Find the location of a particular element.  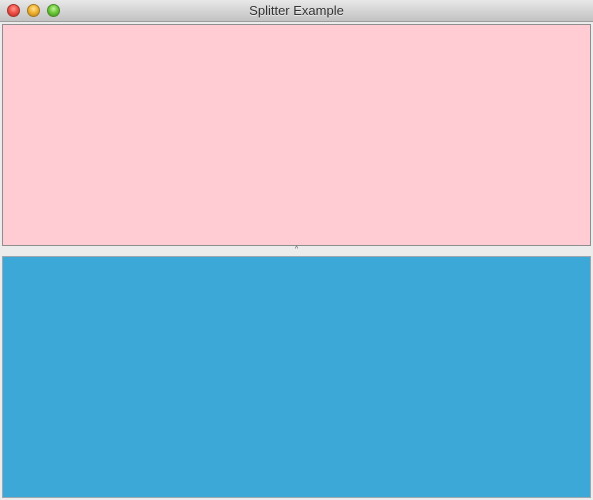

title-bar: Splitter Example is located at coordinates (296, 11).